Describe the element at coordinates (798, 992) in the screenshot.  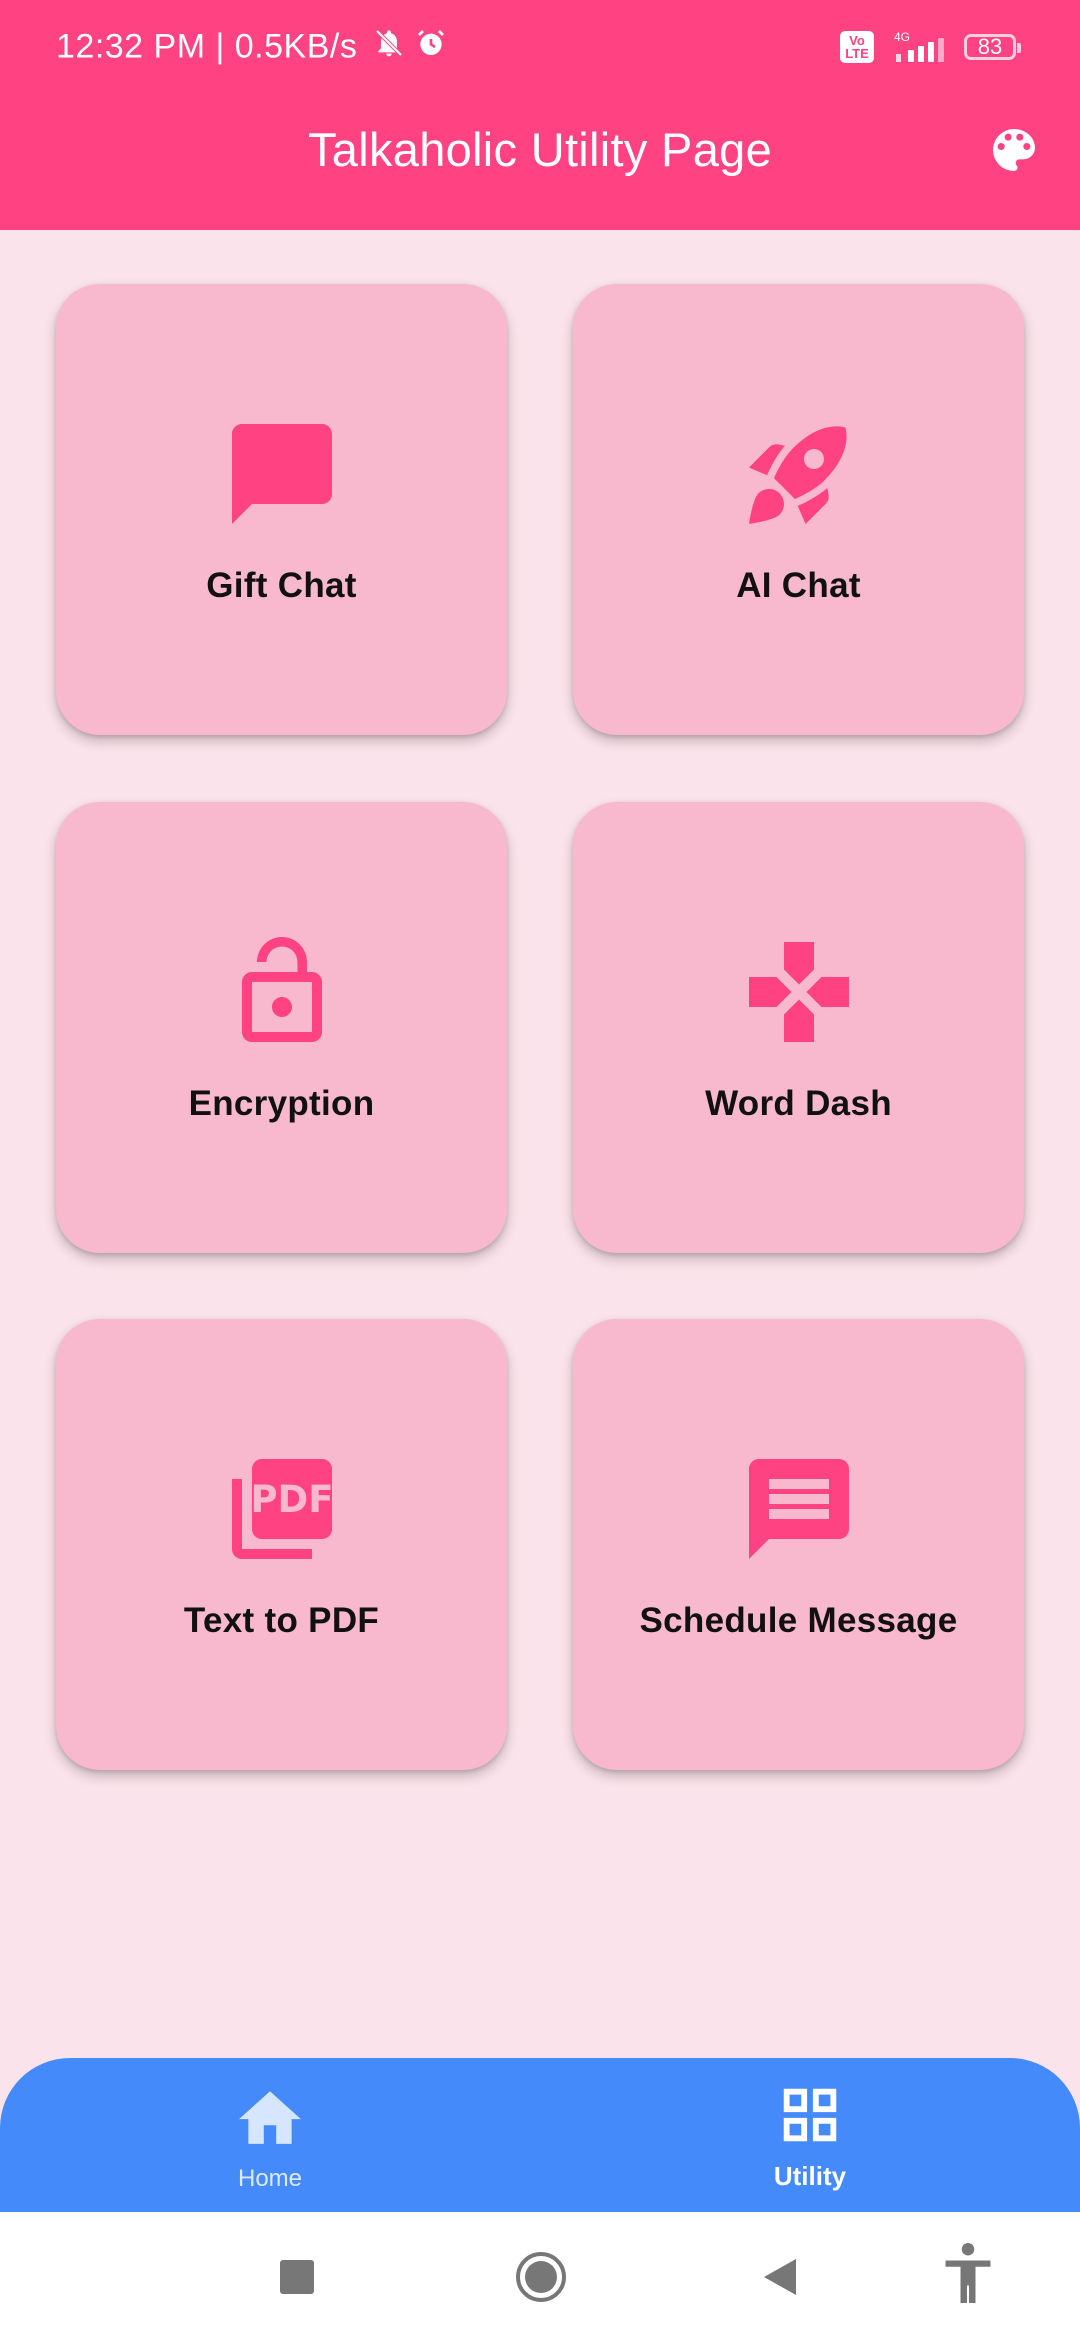
I see `gamepad-icon` at that location.